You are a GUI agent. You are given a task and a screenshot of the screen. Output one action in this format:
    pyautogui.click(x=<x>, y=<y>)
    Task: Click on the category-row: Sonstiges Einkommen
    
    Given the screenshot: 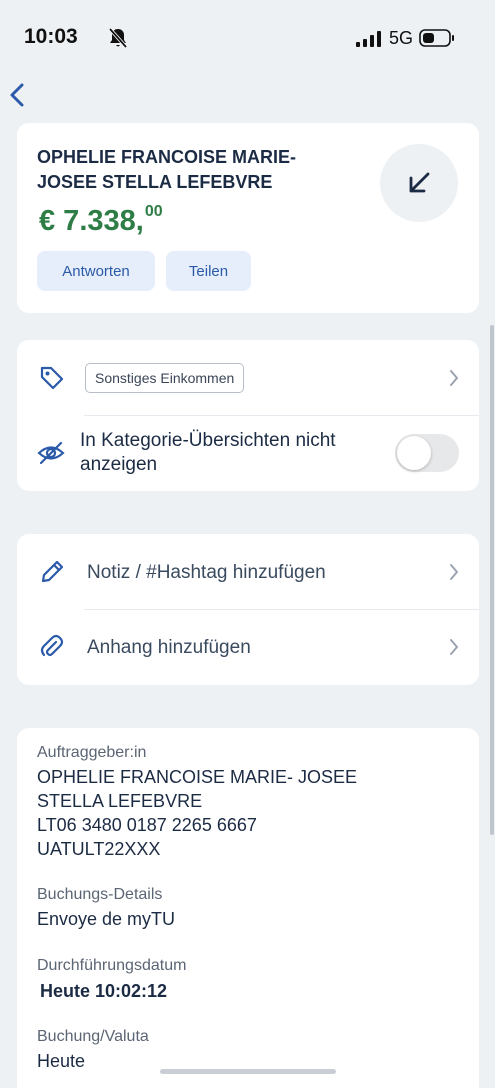 What is the action you would take?
    pyautogui.click(x=248, y=377)
    